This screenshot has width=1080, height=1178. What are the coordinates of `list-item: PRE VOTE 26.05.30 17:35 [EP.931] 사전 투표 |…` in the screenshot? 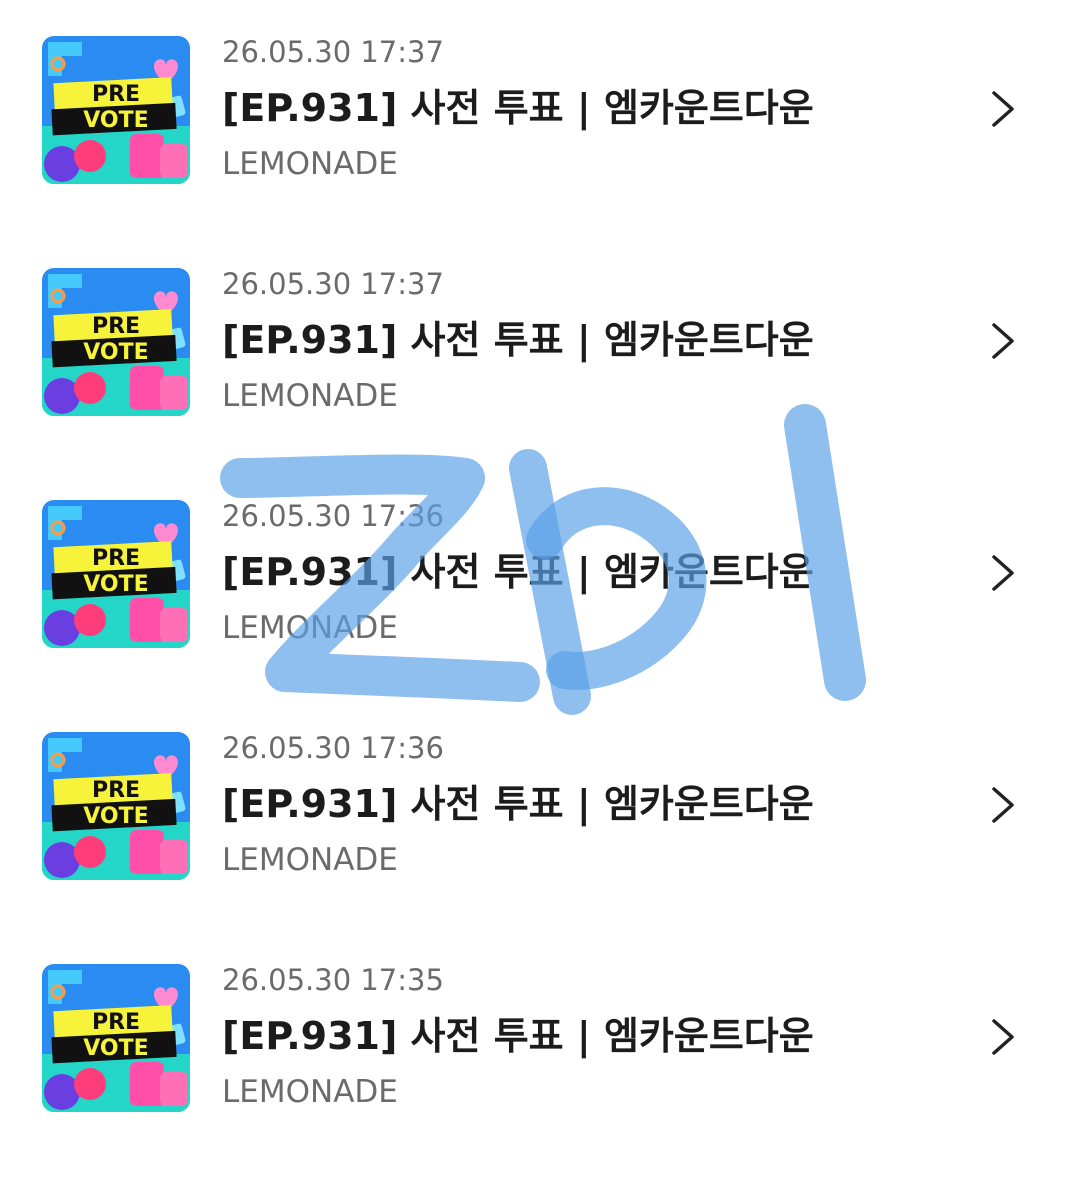 It's located at (540, 1042).